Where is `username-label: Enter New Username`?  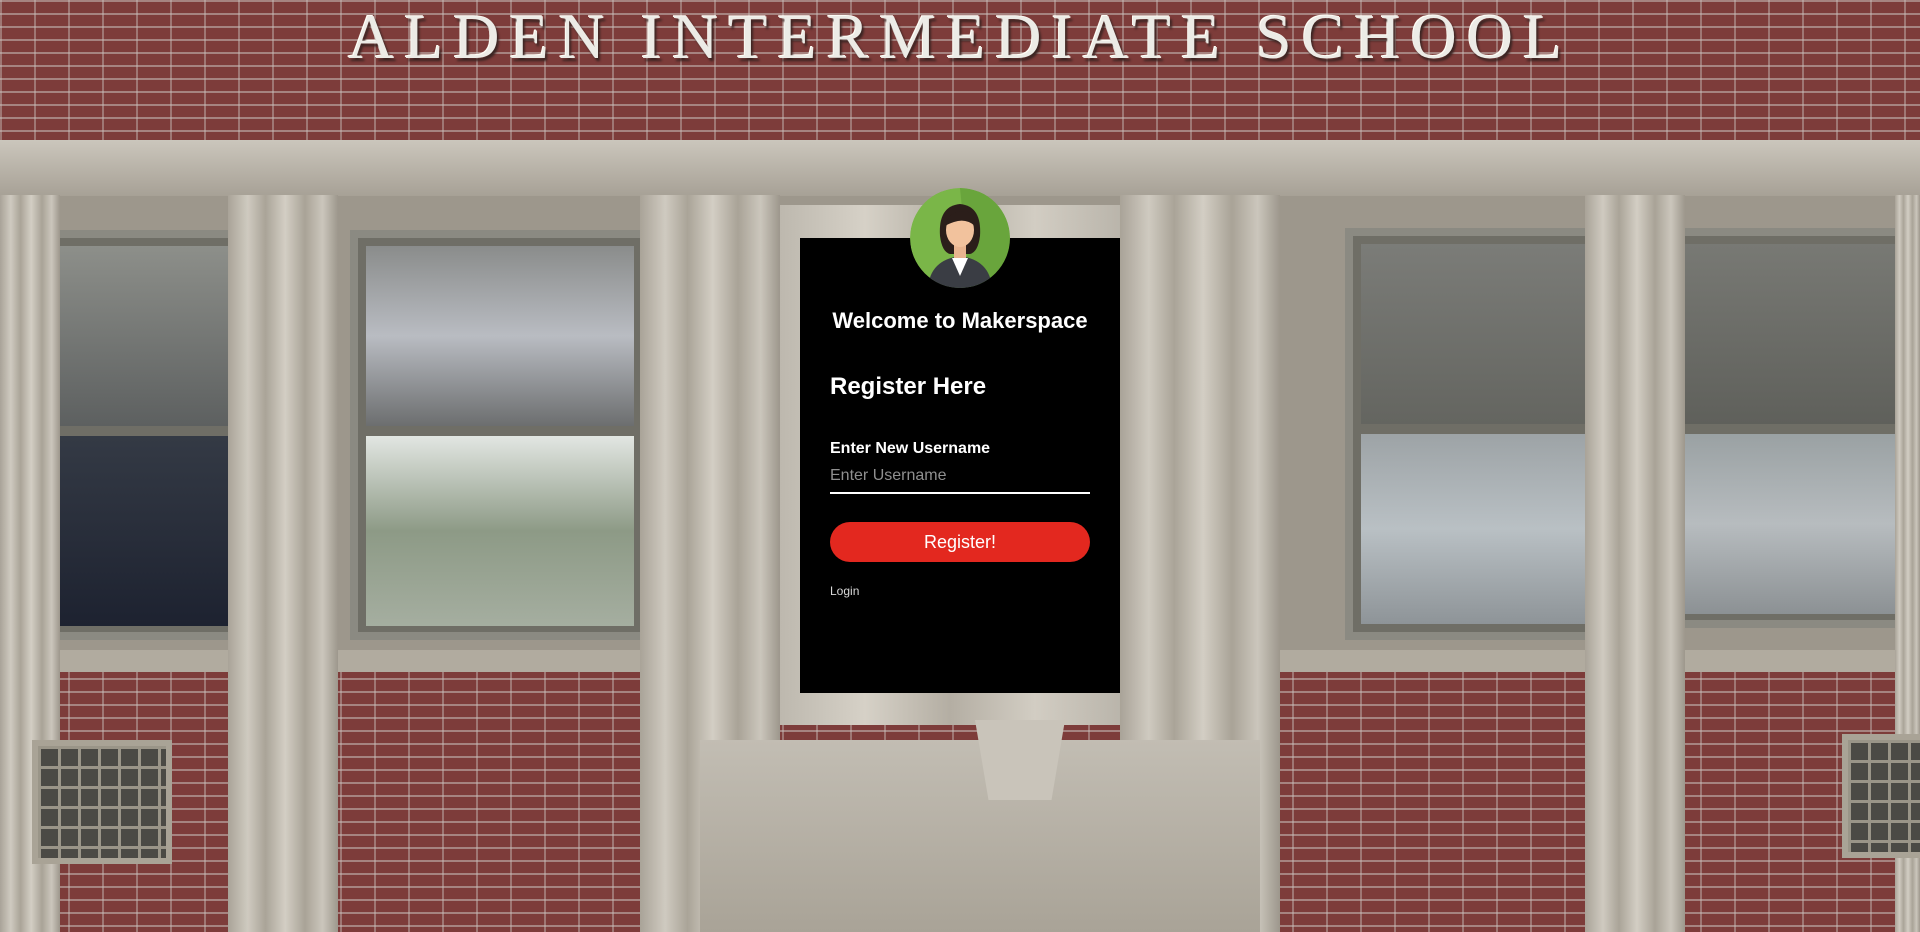 username-label: Enter New Username is located at coordinates (910, 448).